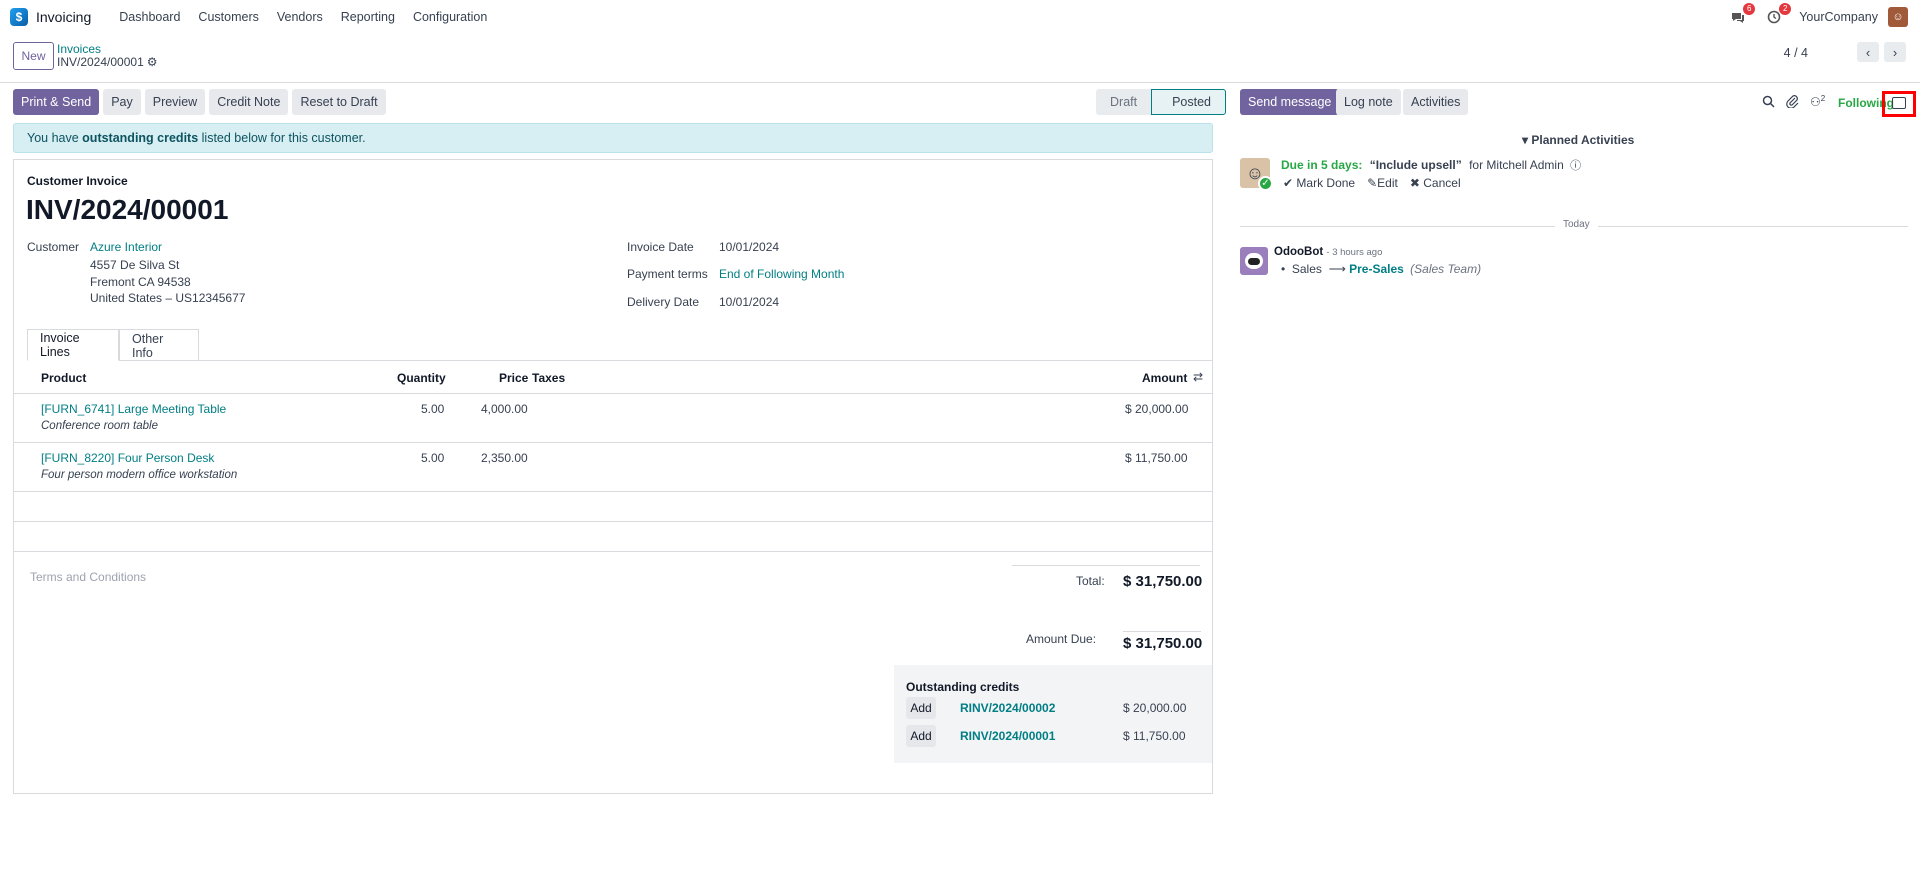 The image size is (1920, 869). Describe the element at coordinates (1387, 183) in the screenshot. I see `edit-label: Edit` at that location.